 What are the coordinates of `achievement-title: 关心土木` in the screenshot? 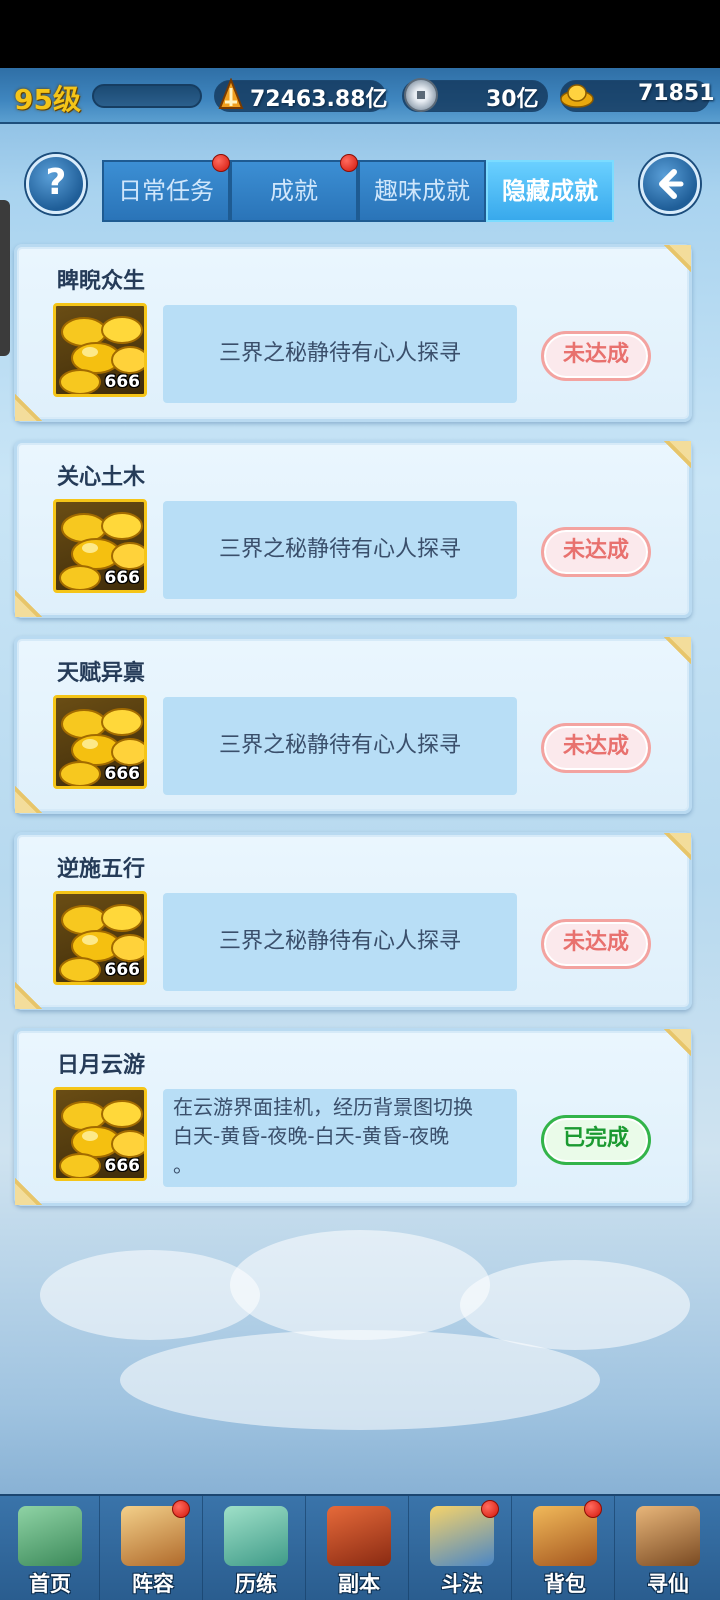 It's located at (101, 477).